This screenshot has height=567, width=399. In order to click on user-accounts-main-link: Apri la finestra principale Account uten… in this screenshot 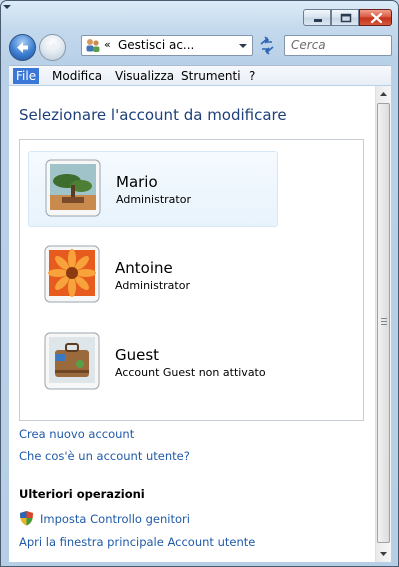, I will do `click(137, 542)`.